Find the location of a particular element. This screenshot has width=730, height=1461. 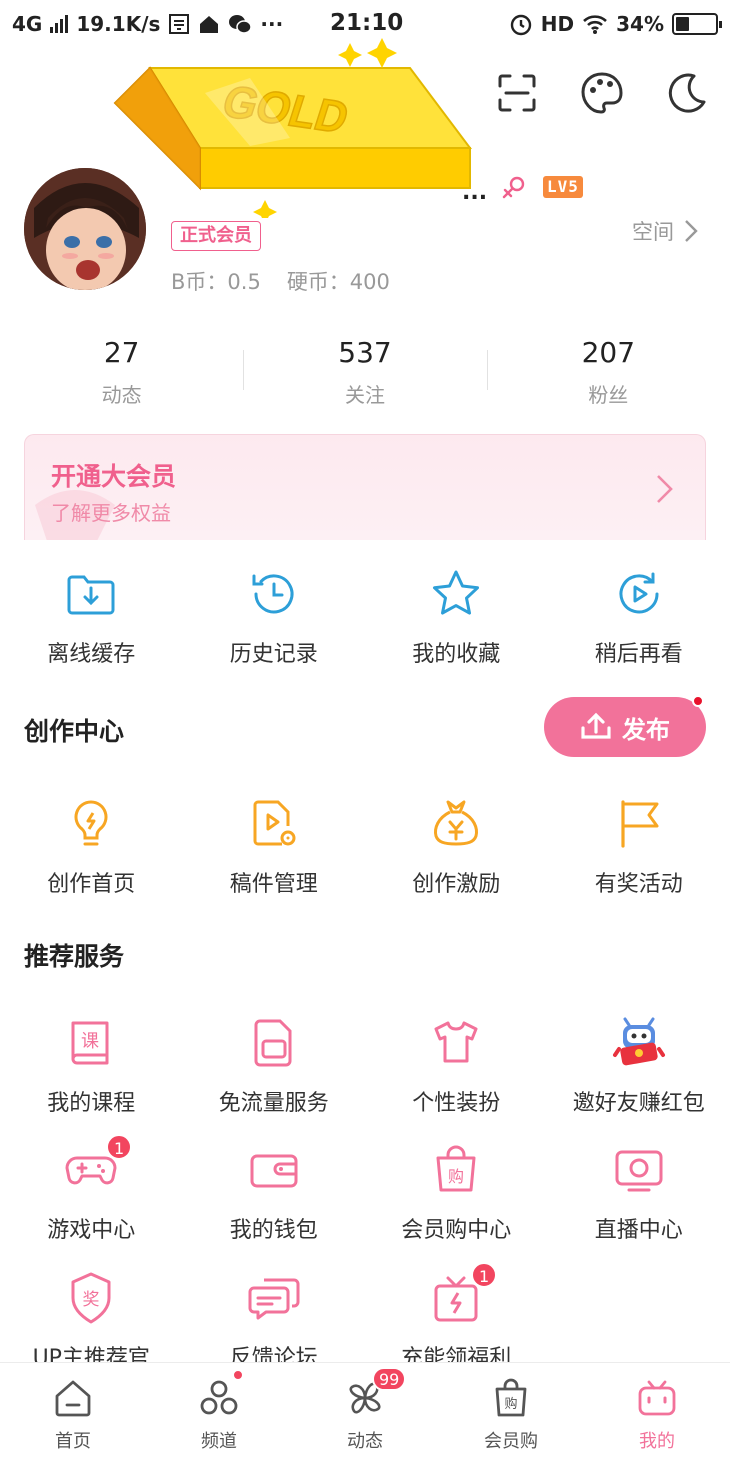

service-dress-up: 个性装扮 is located at coordinates (456, 1066).